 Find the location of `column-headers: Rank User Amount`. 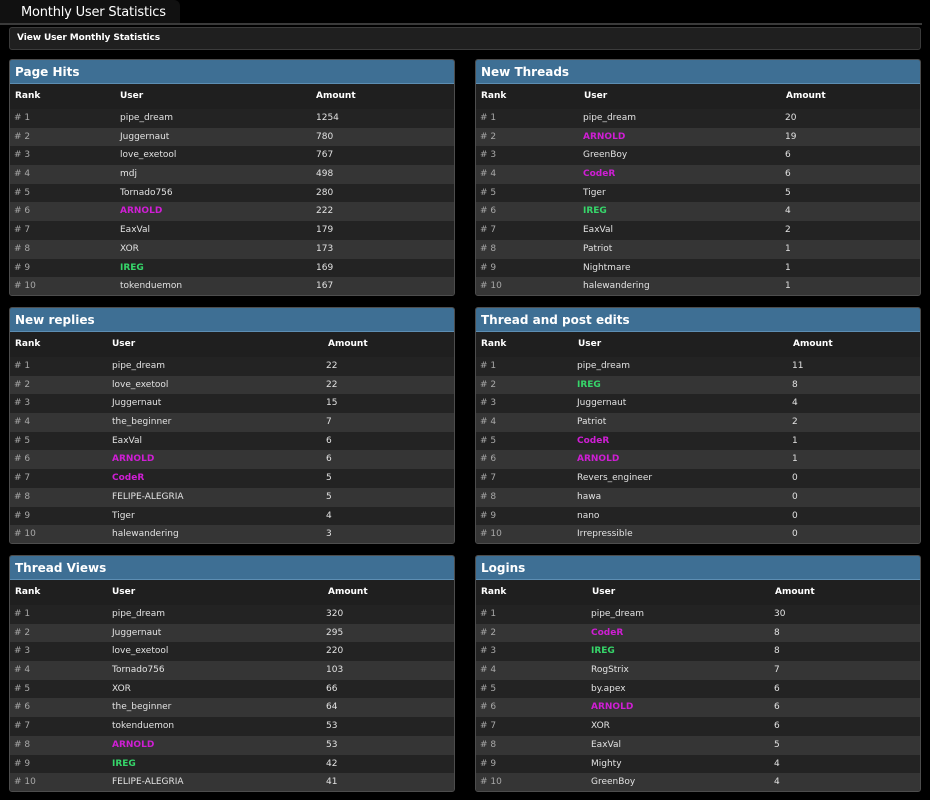

column-headers: Rank User Amount is located at coordinates (698, 344).